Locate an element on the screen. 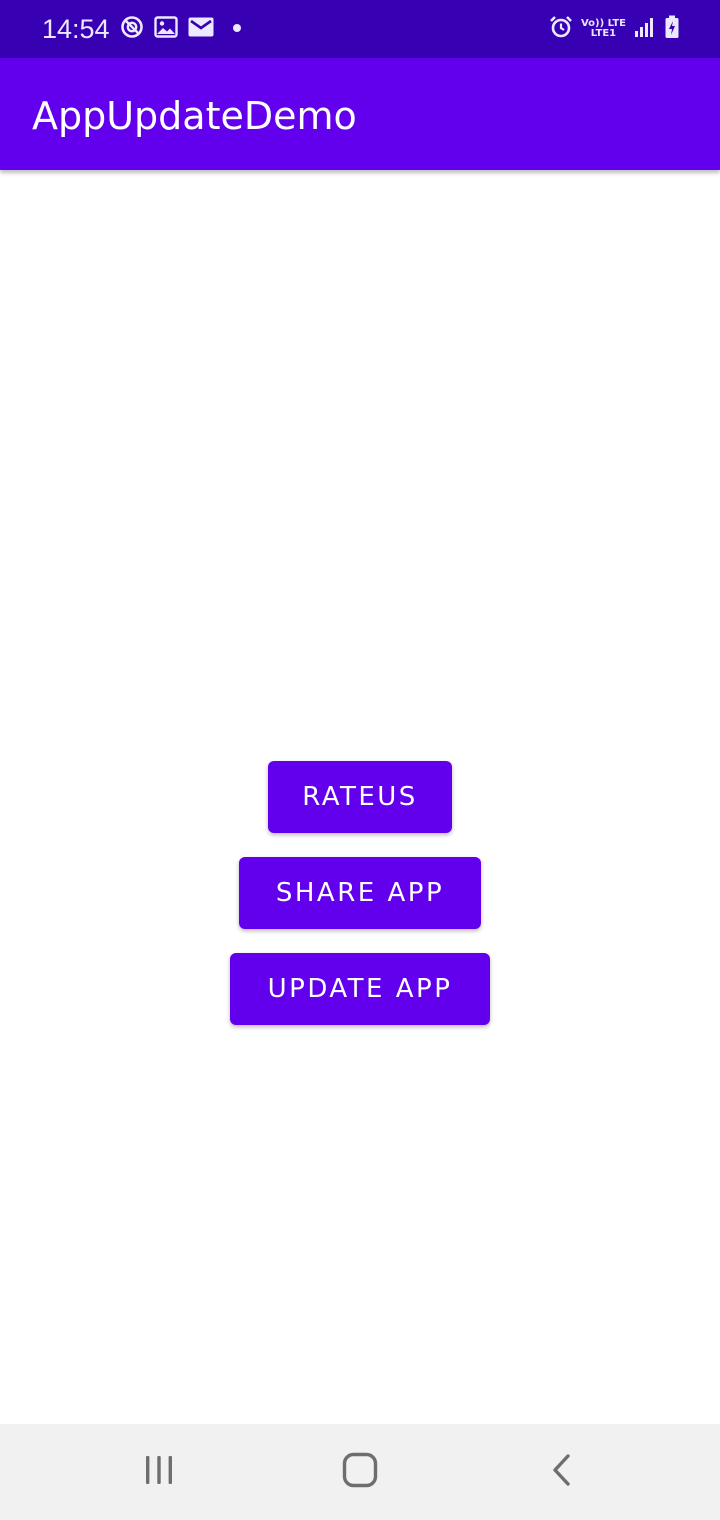 The height and width of the screenshot is (1520, 720). status-system-icons: Vo)) LTE LTE1 is located at coordinates (614, 29).